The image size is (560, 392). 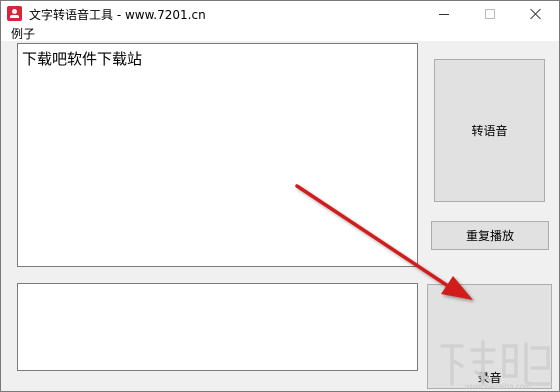 I want to click on close-icon, so click(x=536, y=14).